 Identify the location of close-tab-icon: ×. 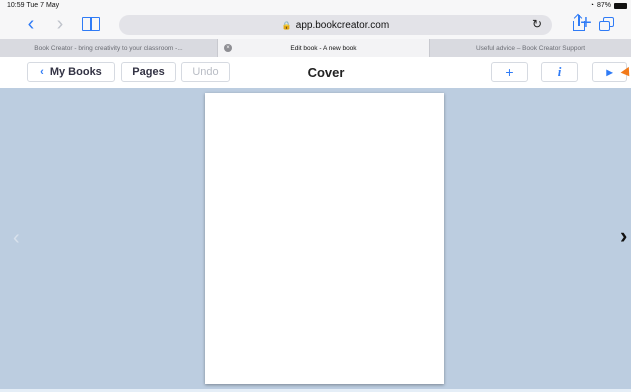
(228, 48).